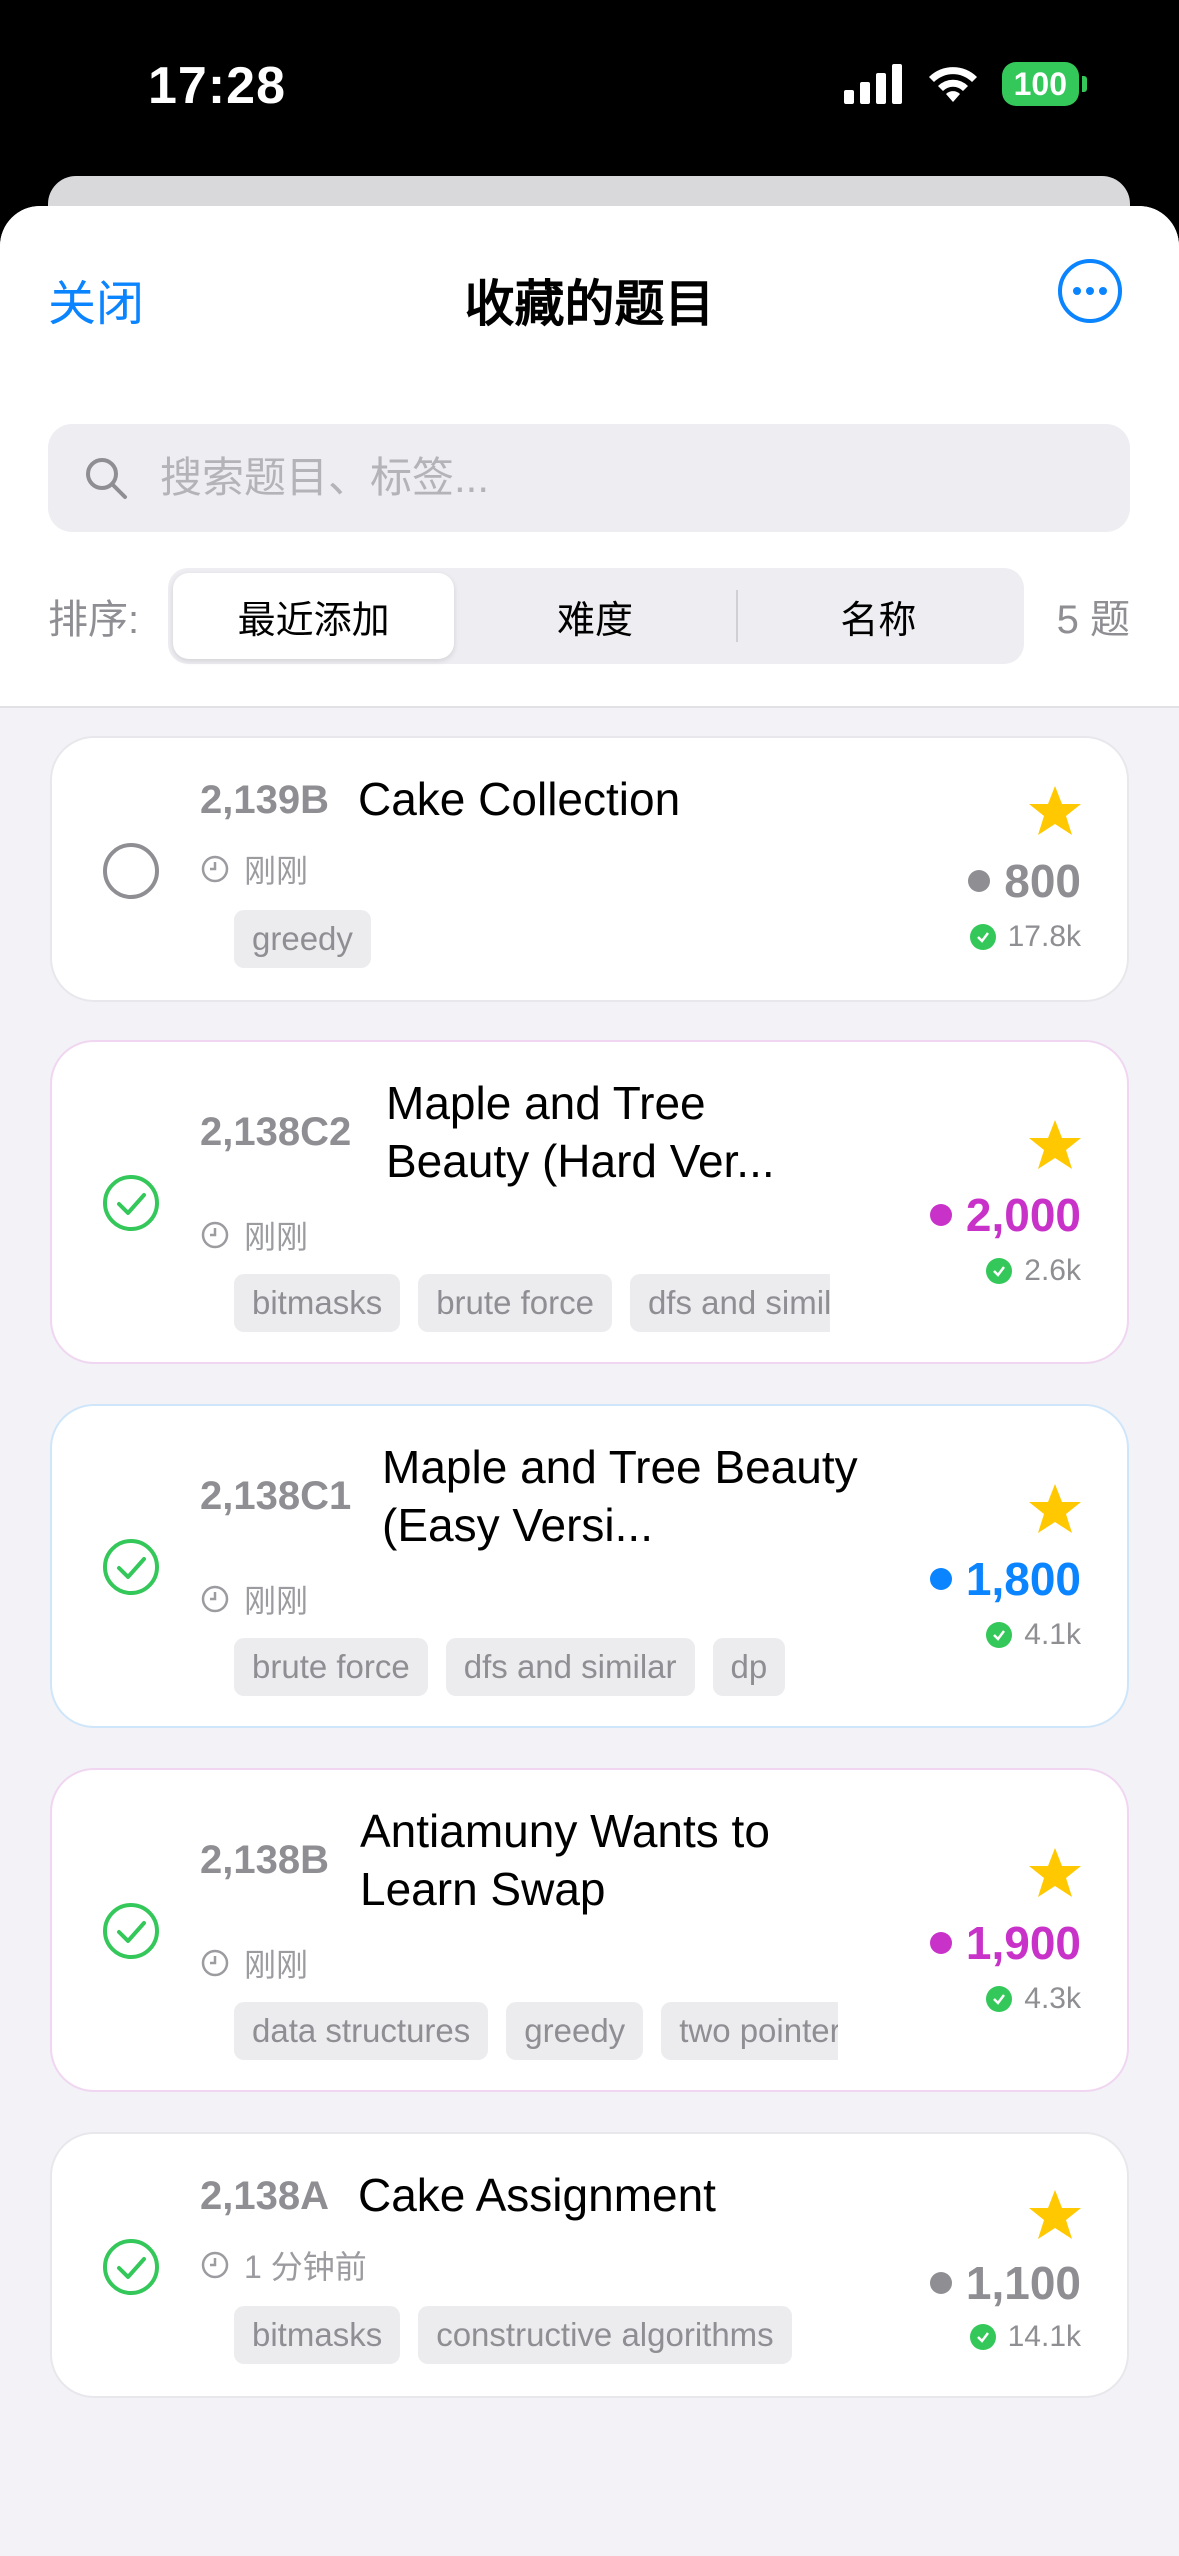 The width and height of the screenshot is (1179, 2556). Describe the element at coordinates (952, 84) in the screenshot. I see `wifi-icon` at that location.